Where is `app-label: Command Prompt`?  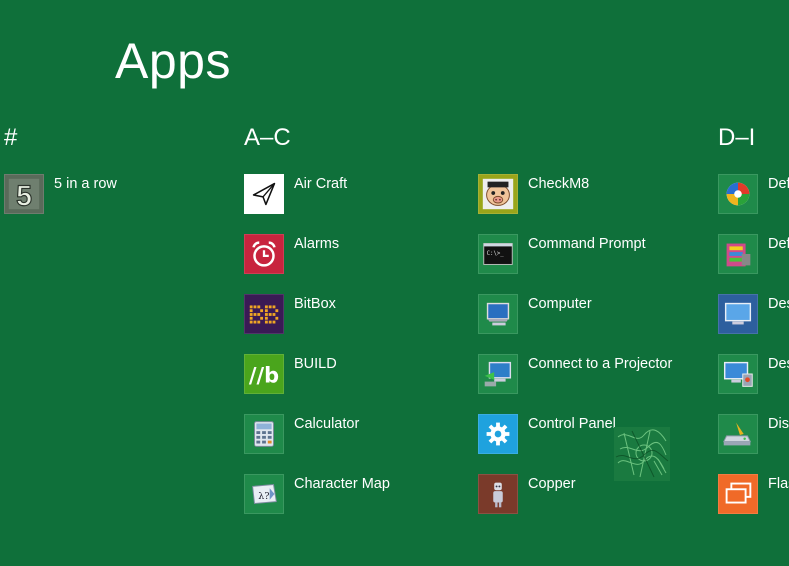
app-label: Command Prompt is located at coordinates (587, 244).